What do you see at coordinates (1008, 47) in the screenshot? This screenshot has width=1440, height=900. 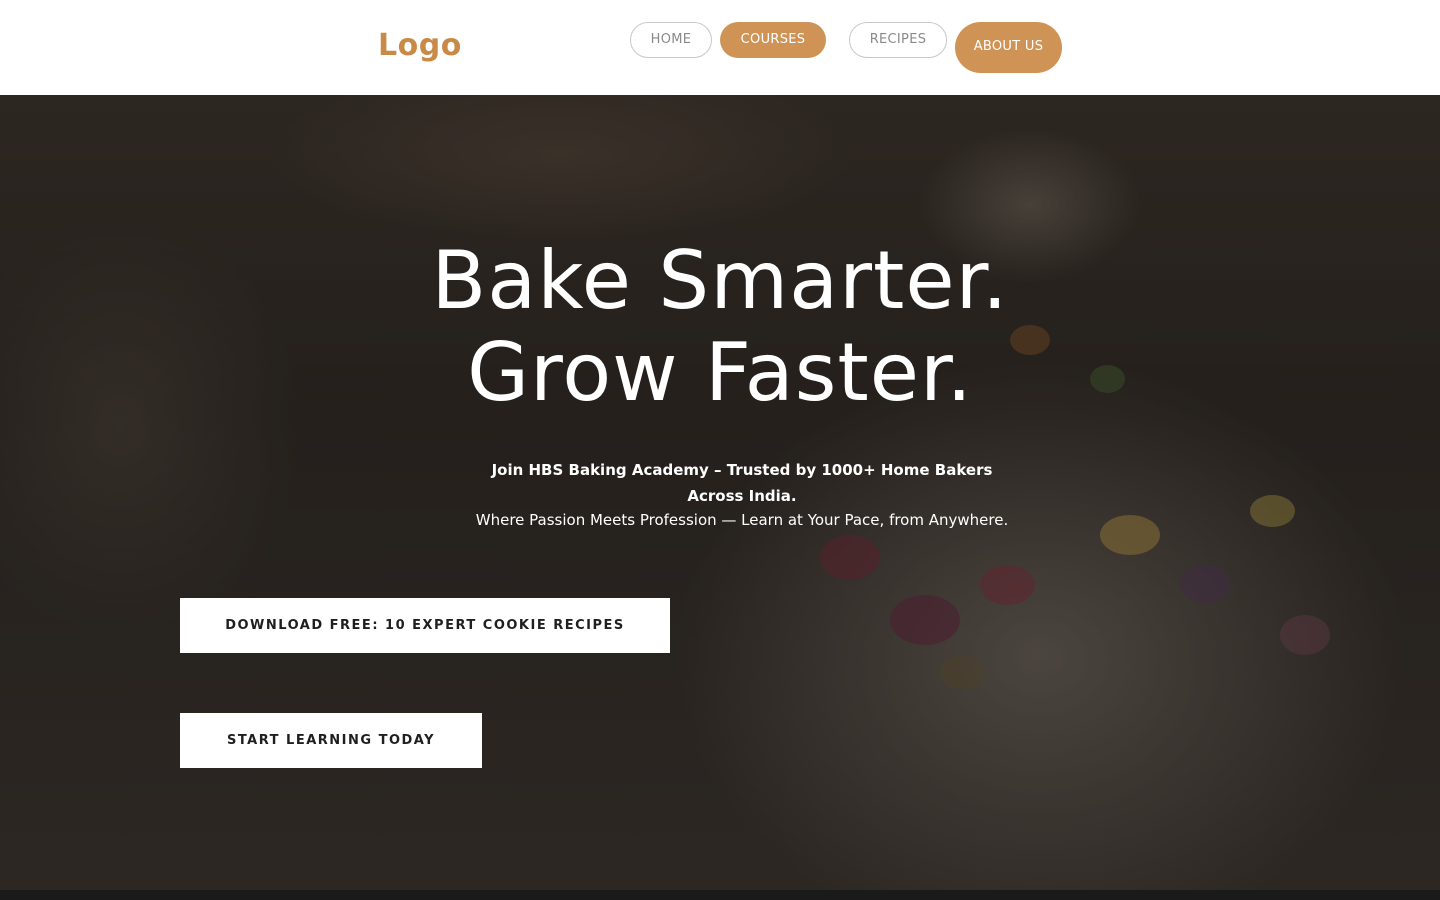 I see `nav-about-button: ABOUT US` at bounding box center [1008, 47].